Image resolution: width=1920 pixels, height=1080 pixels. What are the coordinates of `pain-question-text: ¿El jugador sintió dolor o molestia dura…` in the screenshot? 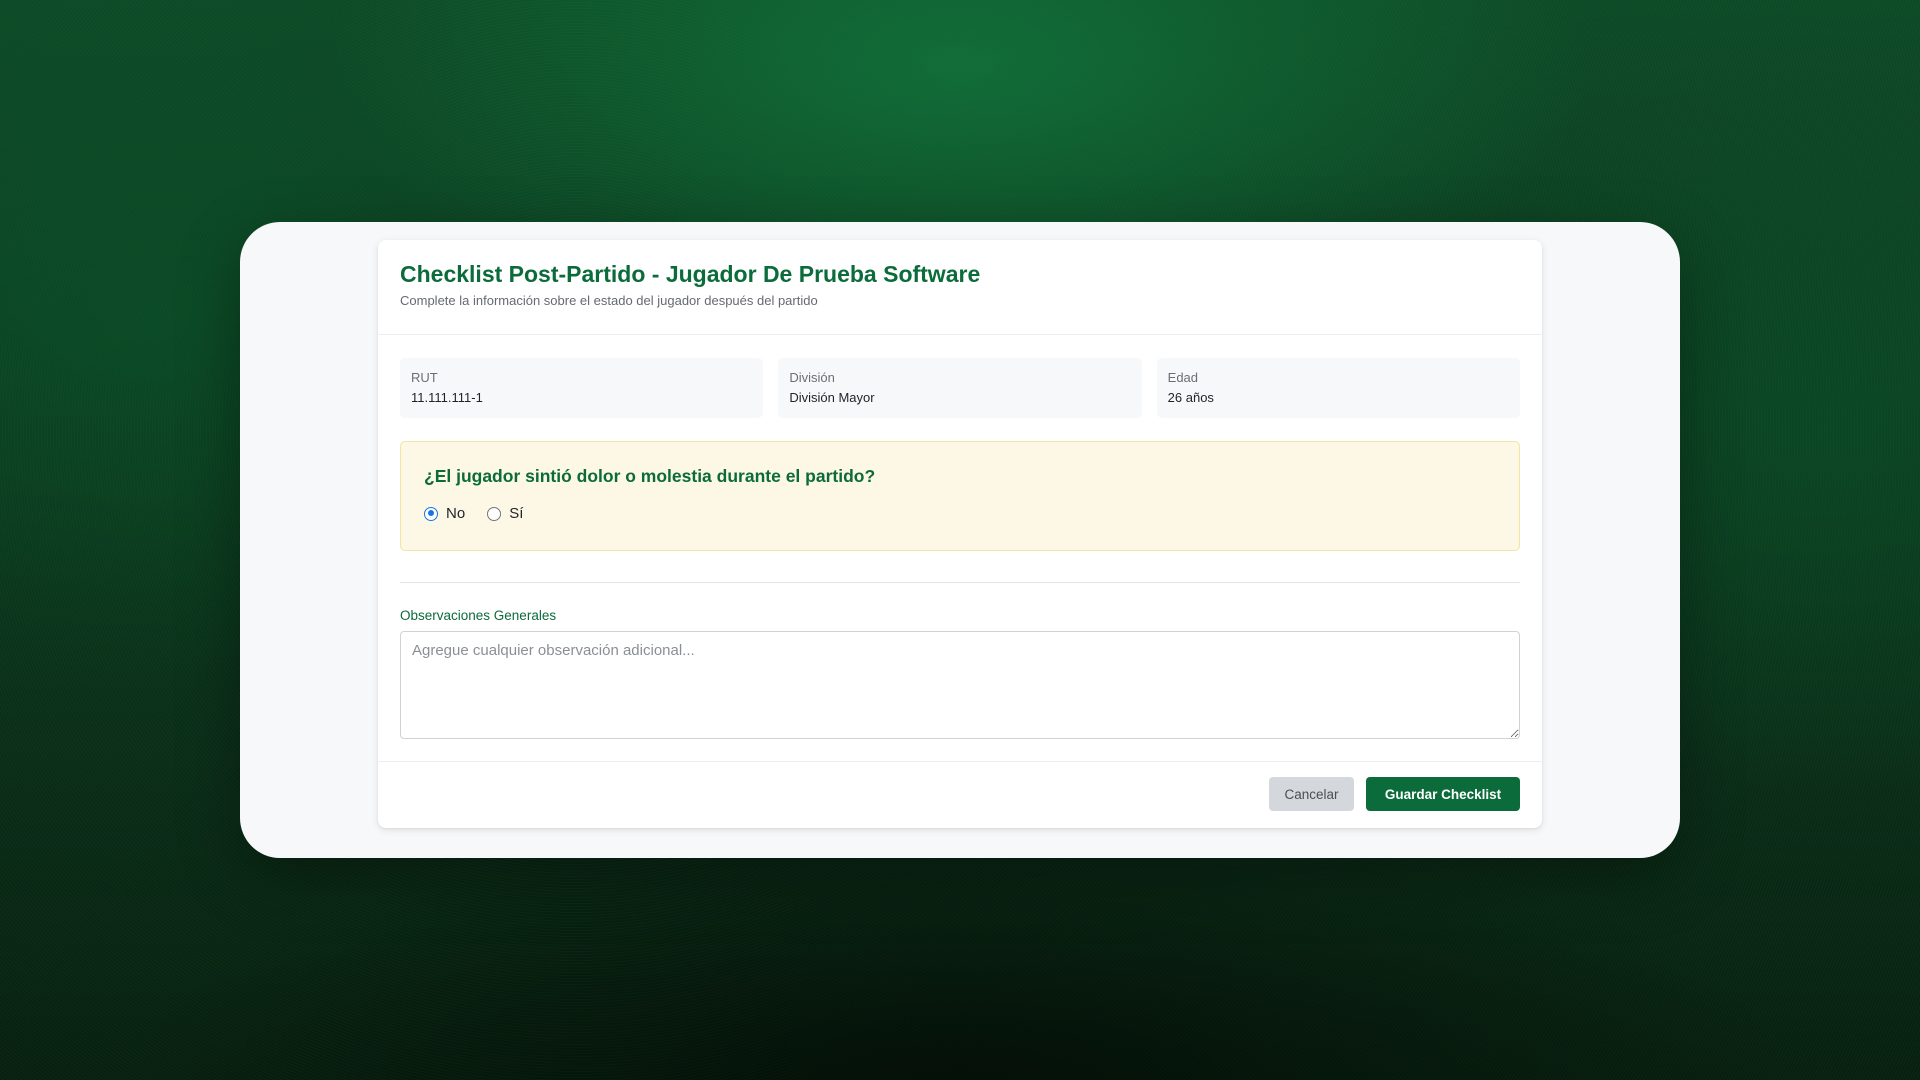 It's located at (650, 476).